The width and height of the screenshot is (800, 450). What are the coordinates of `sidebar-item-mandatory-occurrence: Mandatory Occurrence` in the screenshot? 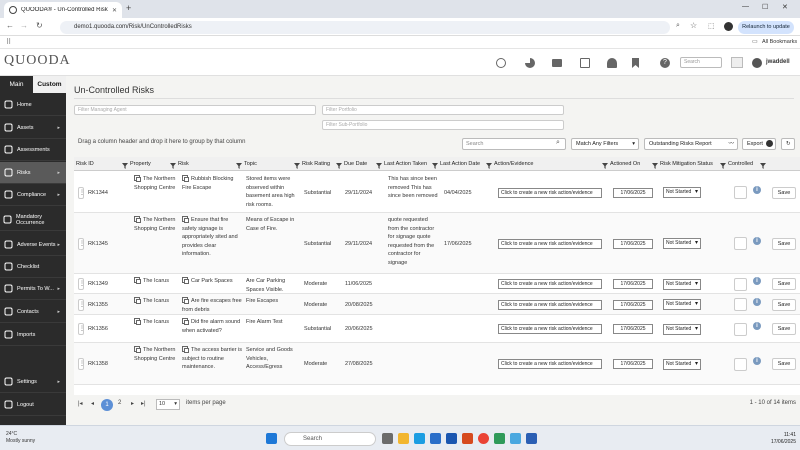 It's located at (33, 220).